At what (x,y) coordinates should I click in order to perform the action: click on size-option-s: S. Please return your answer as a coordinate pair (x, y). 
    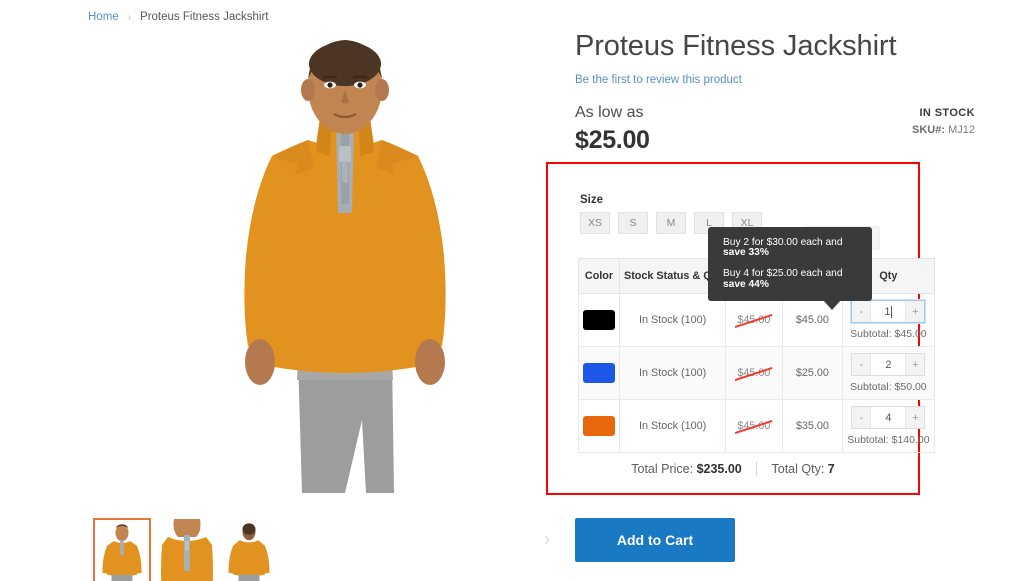
    Looking at the image, I should click on (633, 223).